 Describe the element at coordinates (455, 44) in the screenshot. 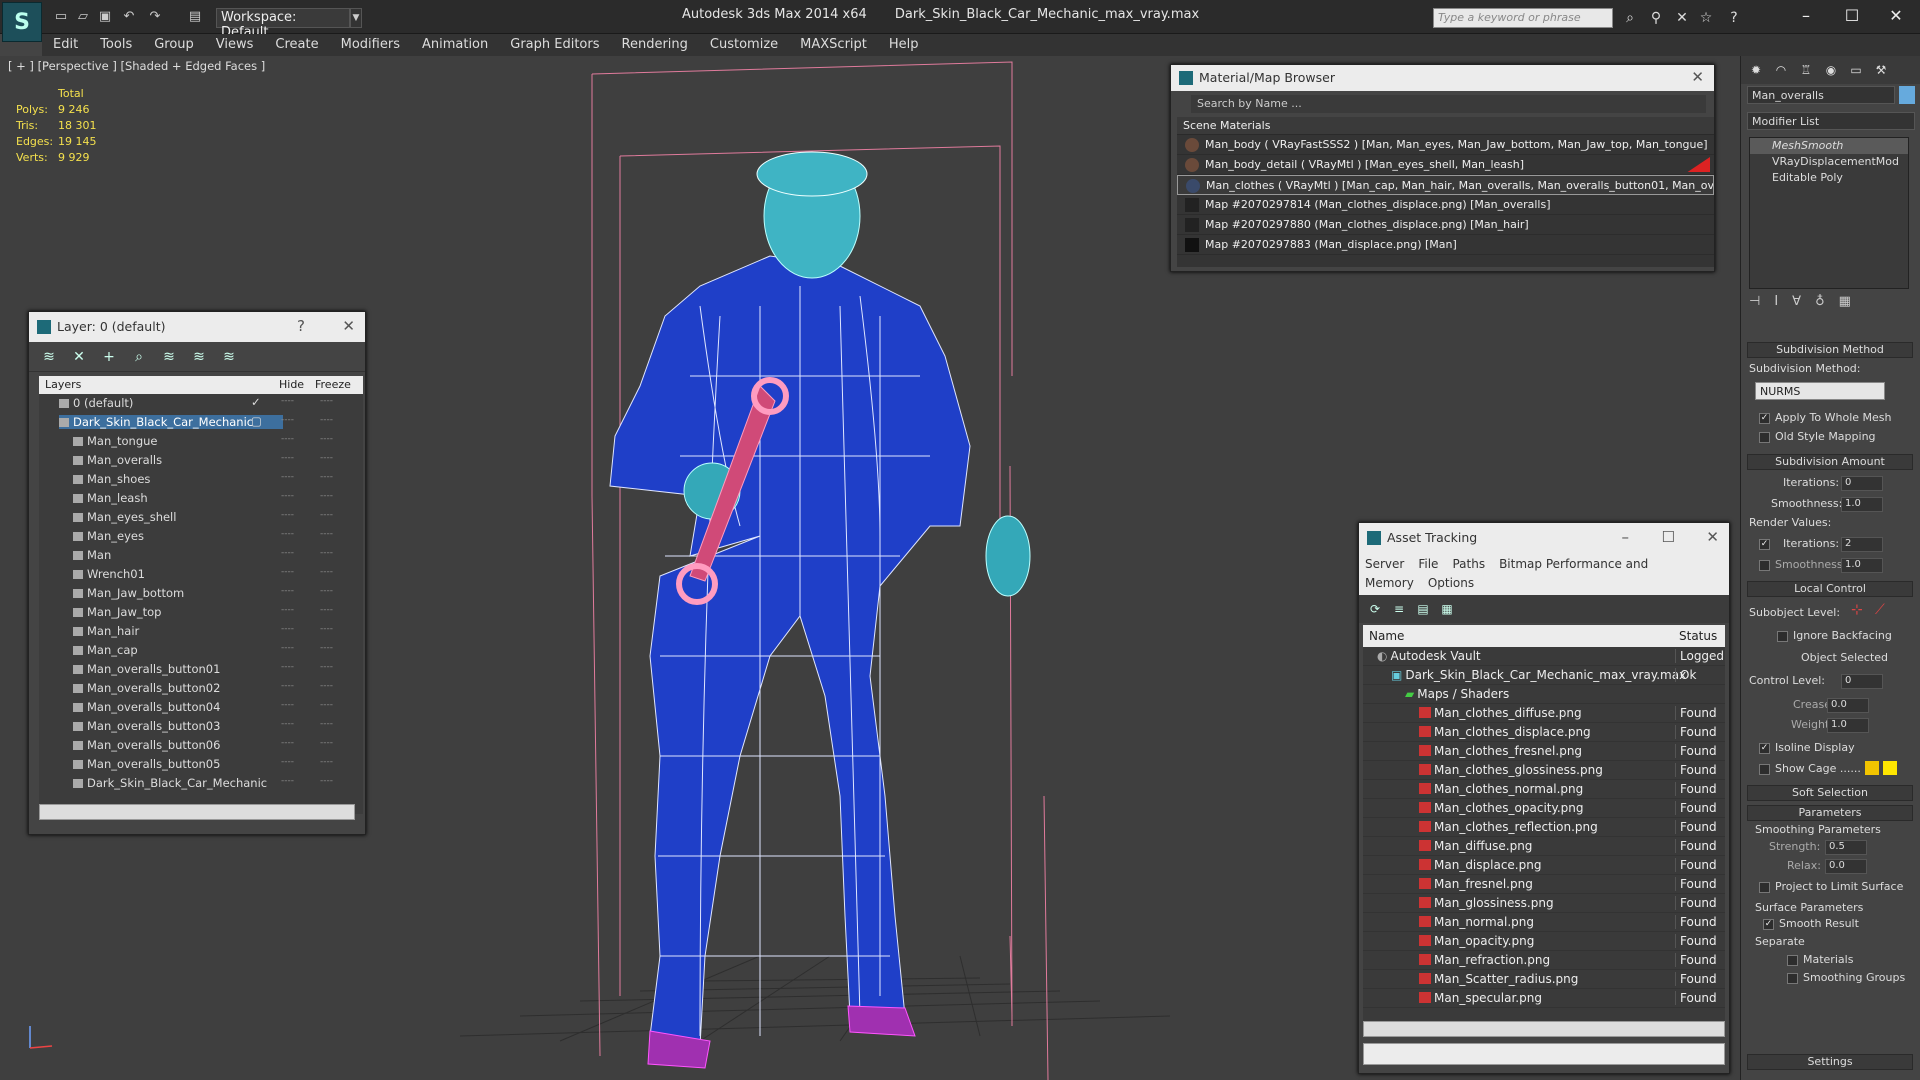

I see `menu-item-animation: Animation` at that location.